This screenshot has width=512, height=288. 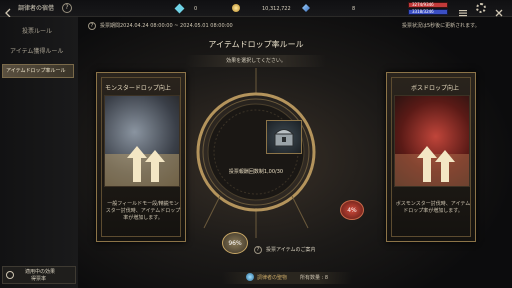 I want to click on sidebar, so click(x=39, y=152).